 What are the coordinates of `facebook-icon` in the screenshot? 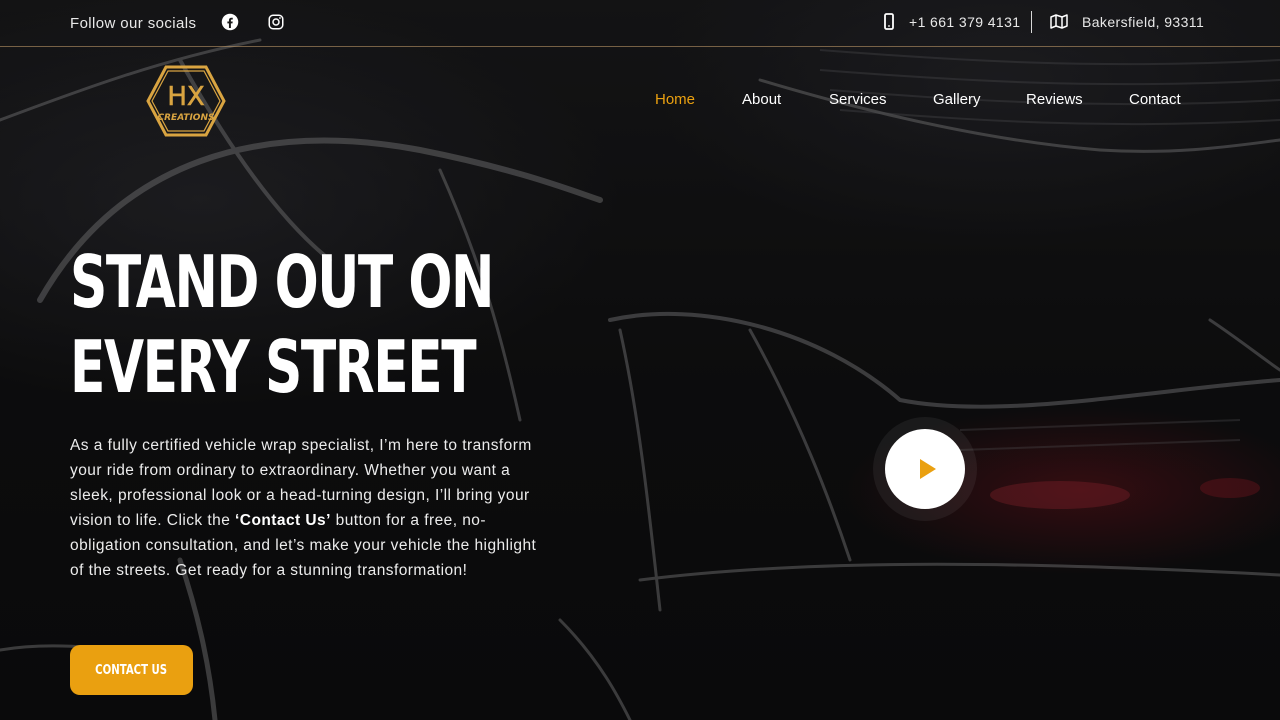 It's located at (230, 22).